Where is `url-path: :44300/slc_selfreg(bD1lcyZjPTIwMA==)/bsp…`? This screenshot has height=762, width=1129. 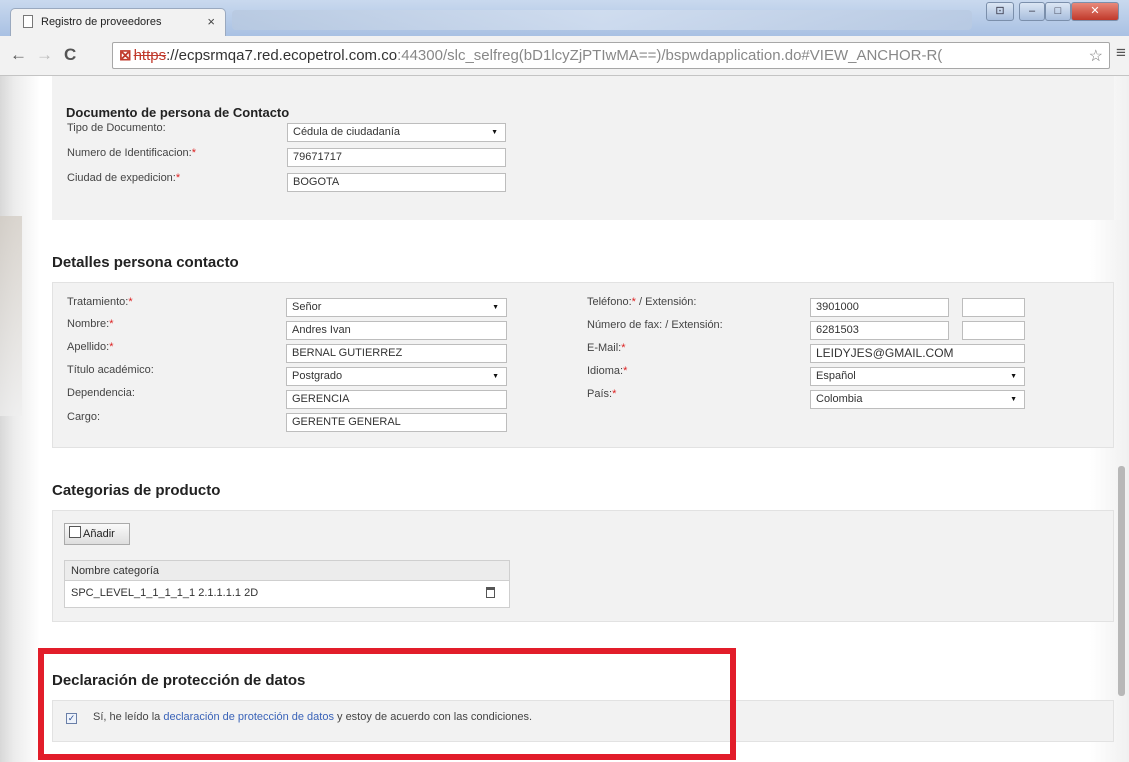
url-path: :44300/slc_selfreg(bD1lcyZjPTIwMA==)/bsp… is located at coordinates (670, 55).